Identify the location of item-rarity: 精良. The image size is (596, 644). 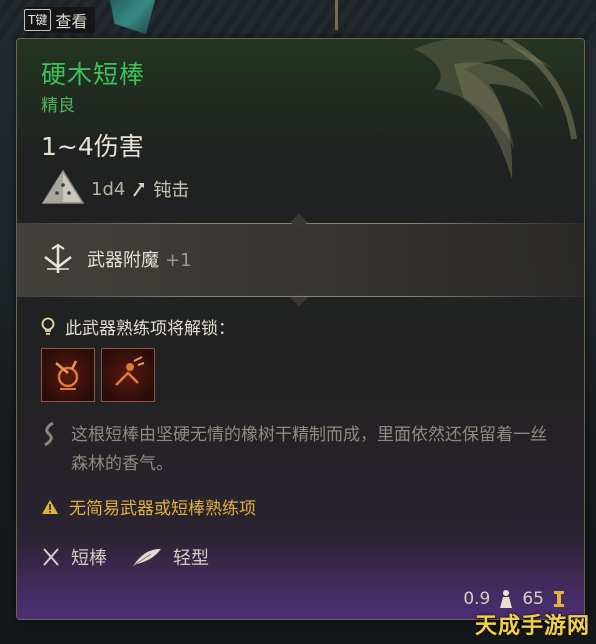
(58, 106).